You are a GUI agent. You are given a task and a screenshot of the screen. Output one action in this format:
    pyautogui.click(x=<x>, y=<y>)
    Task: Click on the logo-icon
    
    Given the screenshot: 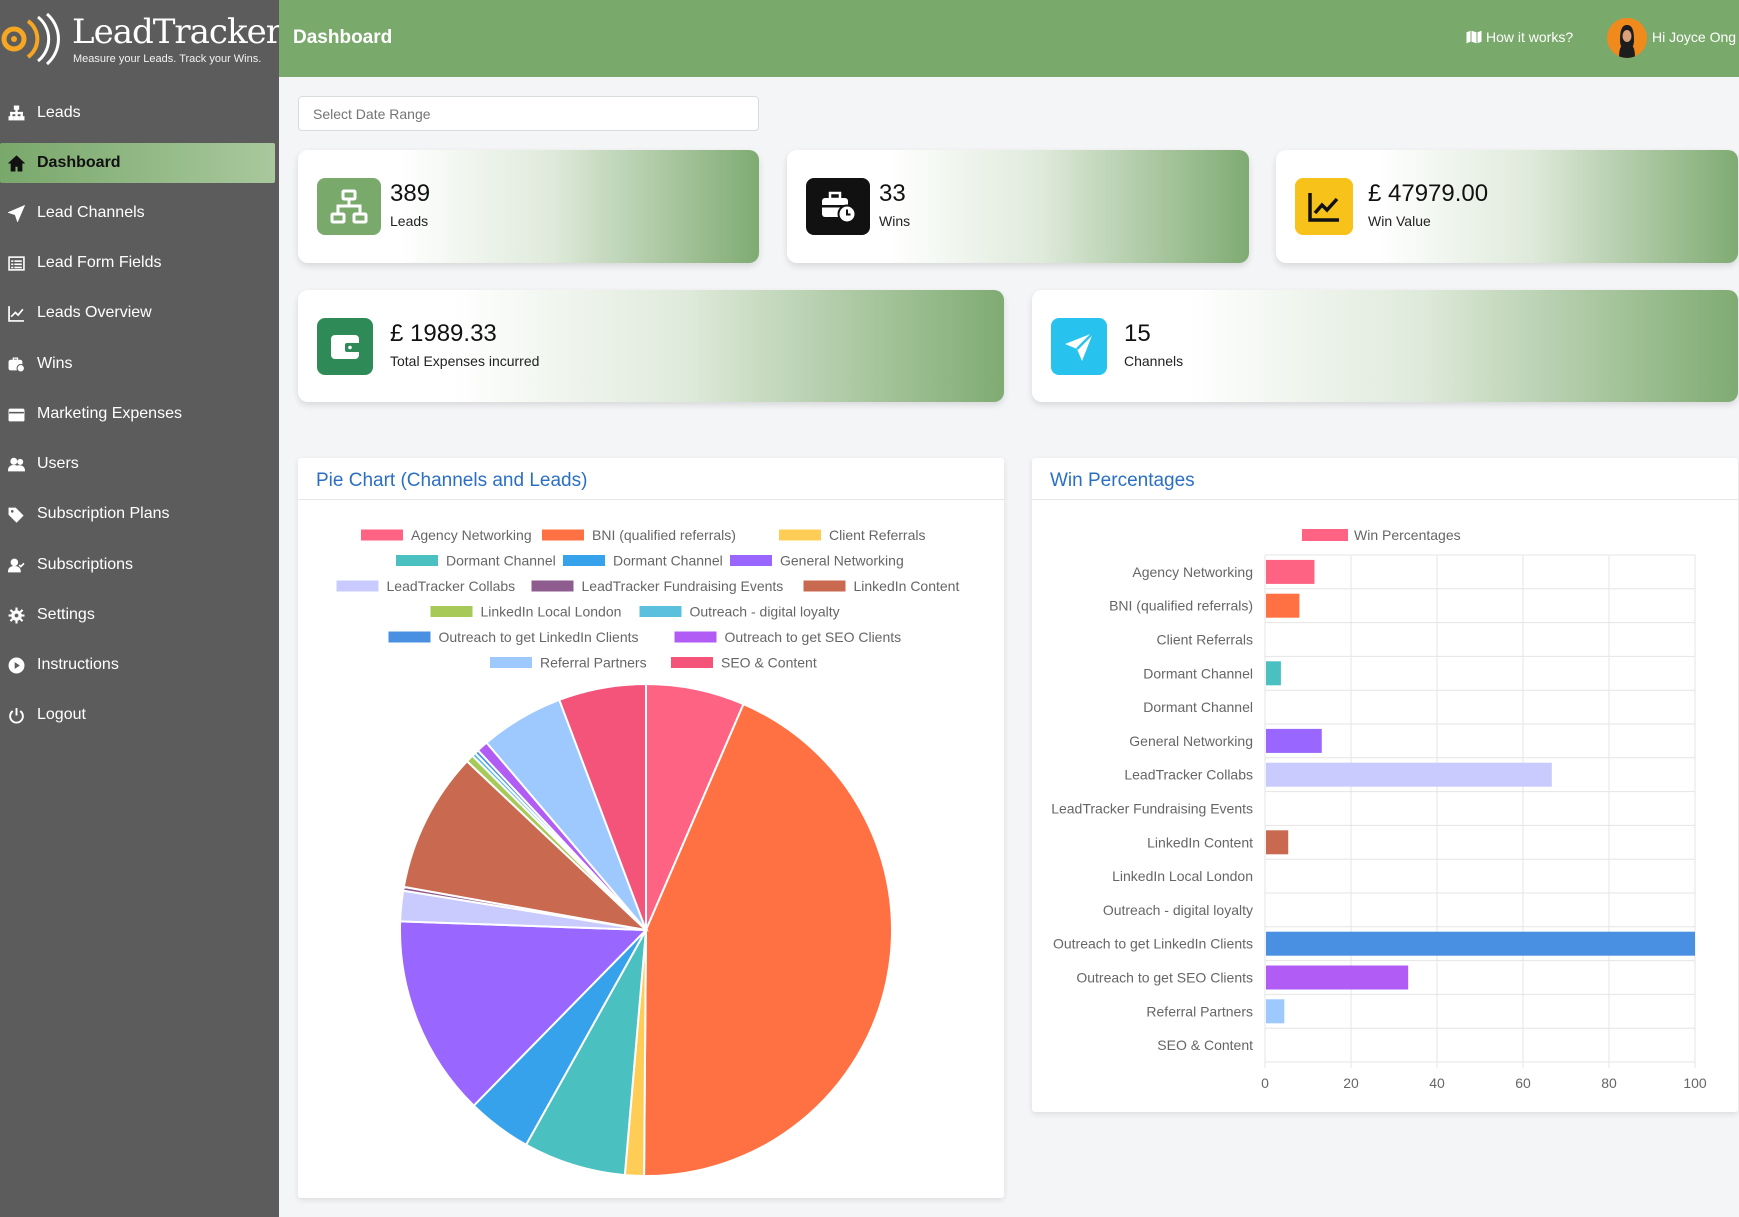 What is the action you would take?
    pyautogui.click(x=30, y=39)
    